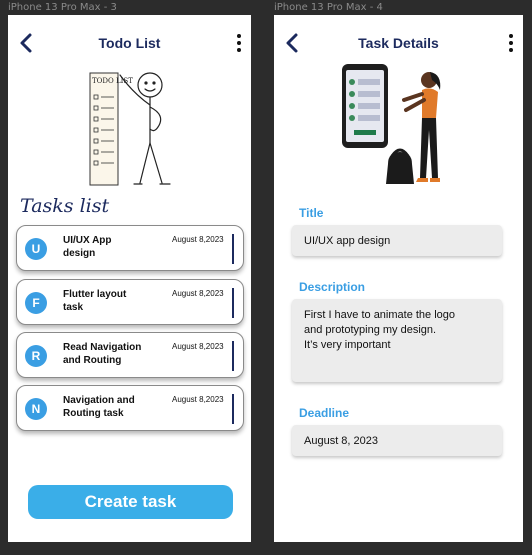  What do you see at coordinates (129, 43) in the screenshot?
I see `page-title: Todo List` at bounding box center [129, 43].